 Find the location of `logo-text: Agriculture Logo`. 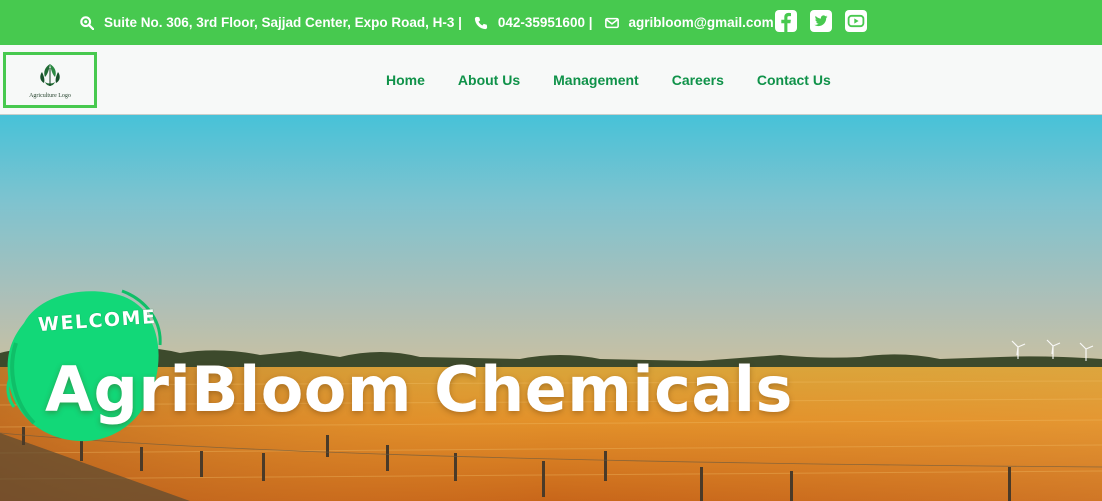

logo-text: Agriculture Logo is located at coordinates (50, 95).